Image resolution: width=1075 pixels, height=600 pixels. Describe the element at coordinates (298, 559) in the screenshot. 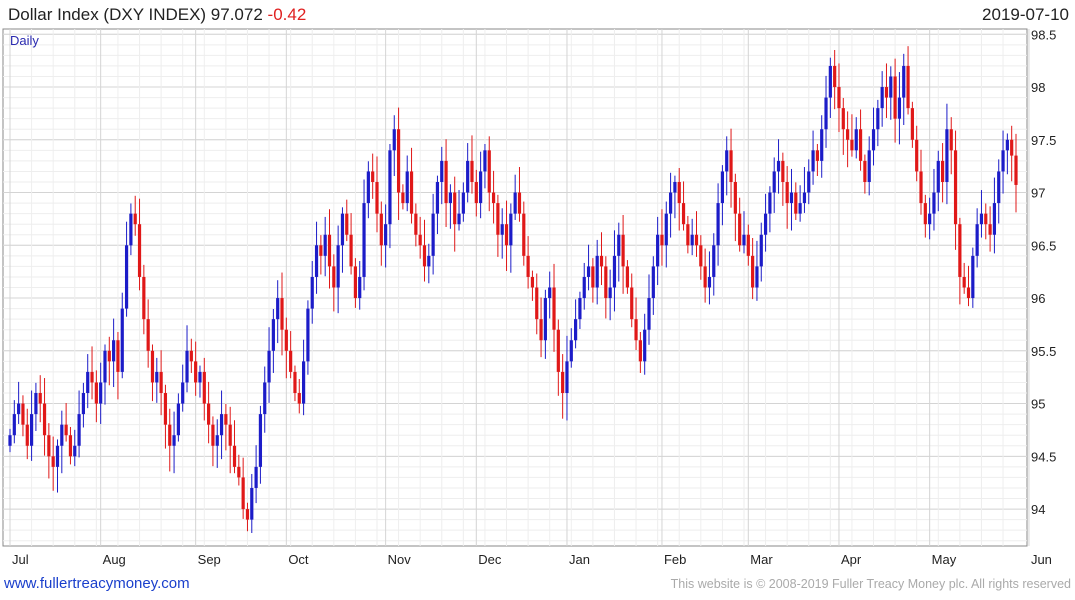

I see `x-tick-label: Oct` at that location.